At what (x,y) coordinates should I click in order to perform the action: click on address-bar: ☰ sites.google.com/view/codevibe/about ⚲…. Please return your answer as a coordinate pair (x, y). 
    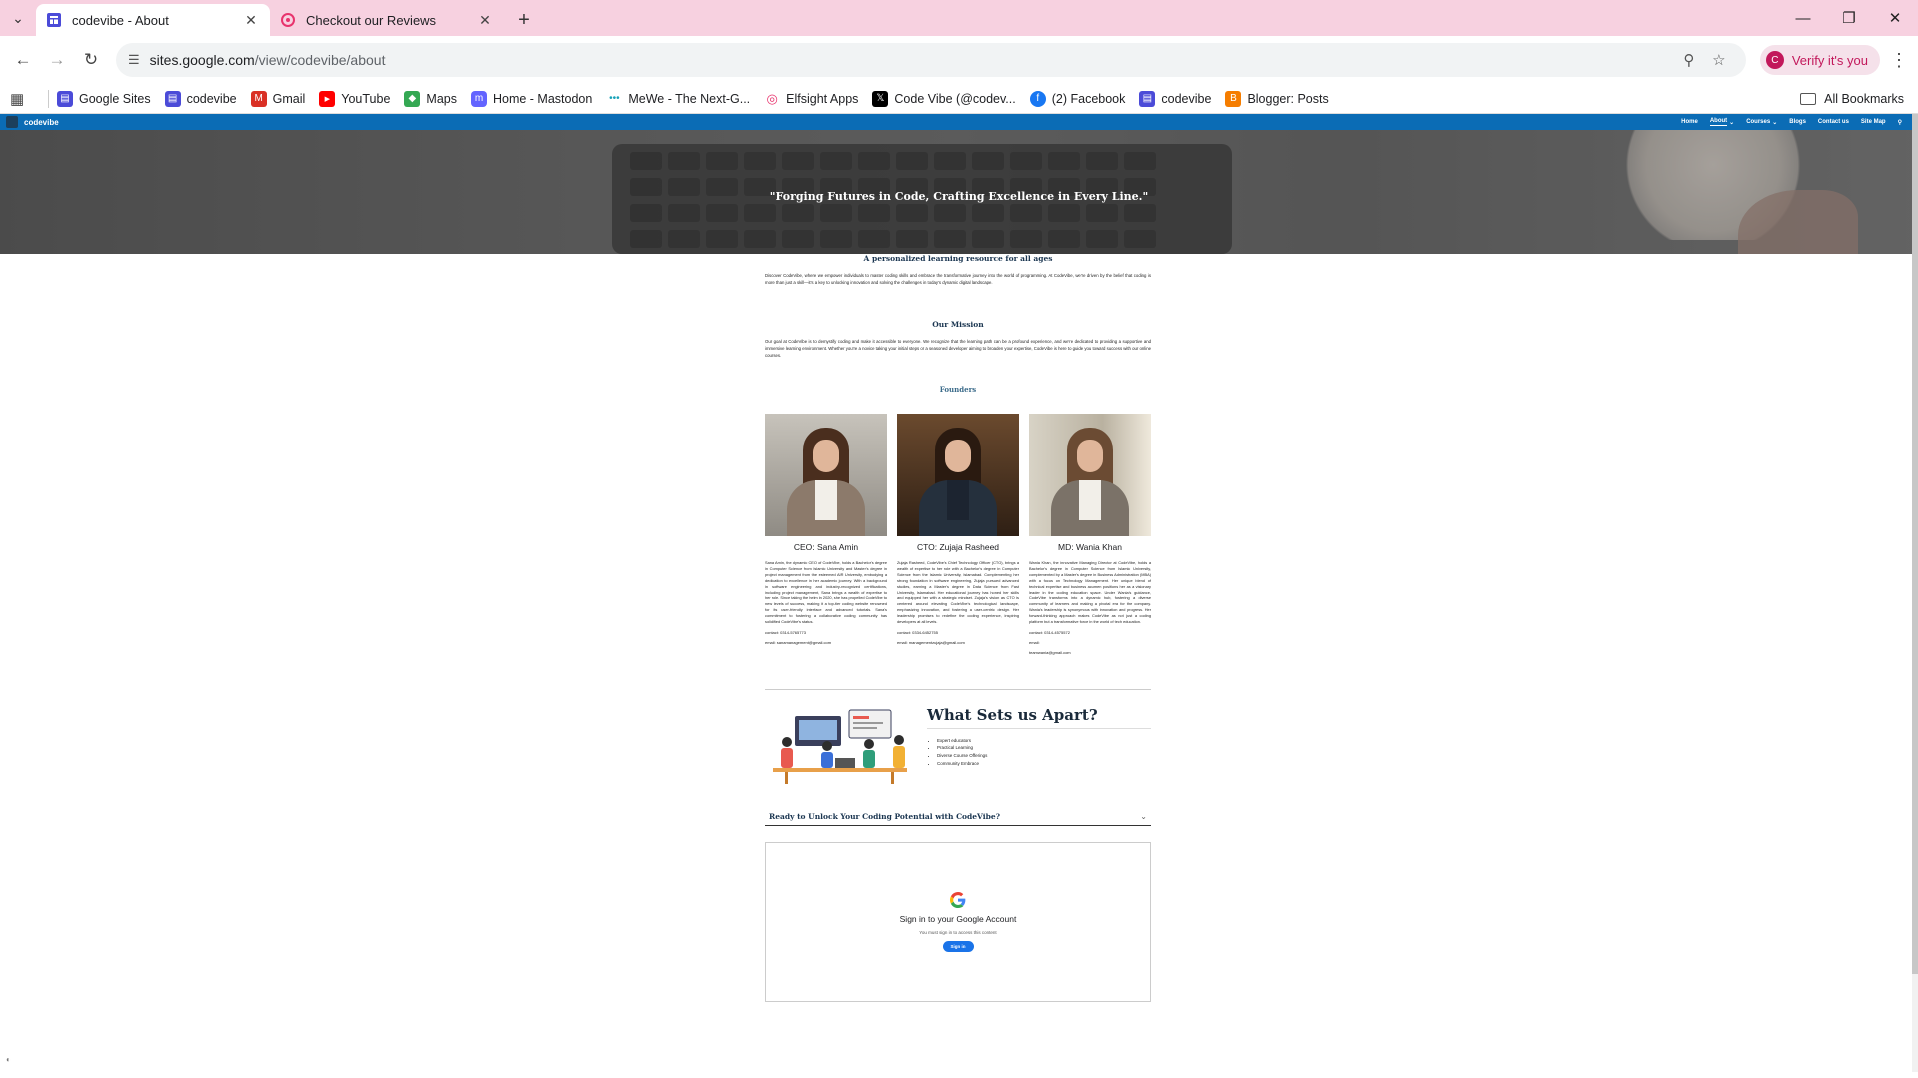
    Looking at the image, I should click on (931, 60).